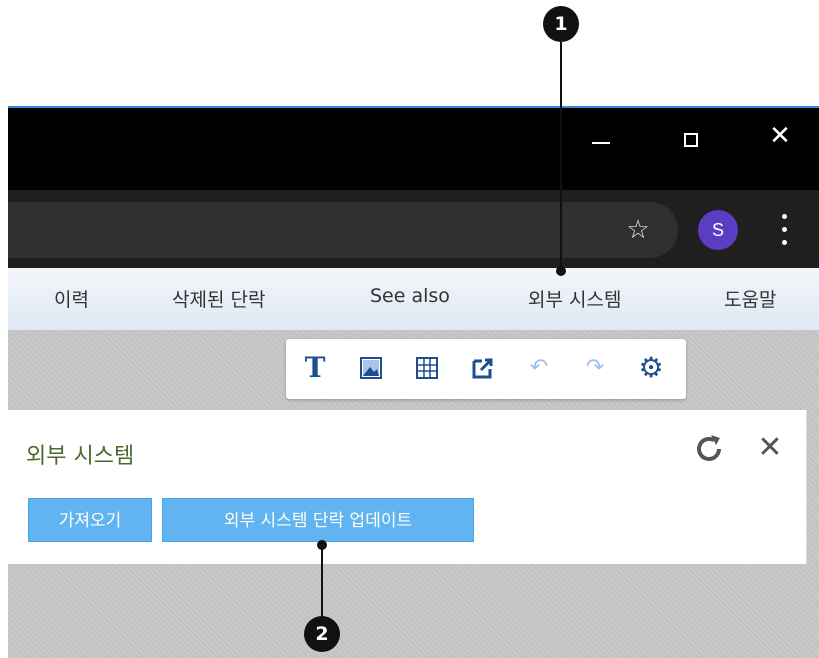 The width and height of the screenshot is (819, 658). Describe the element at coordinates (410, 296) in the screenshot. I see `nav-see-also: See also` at that location.